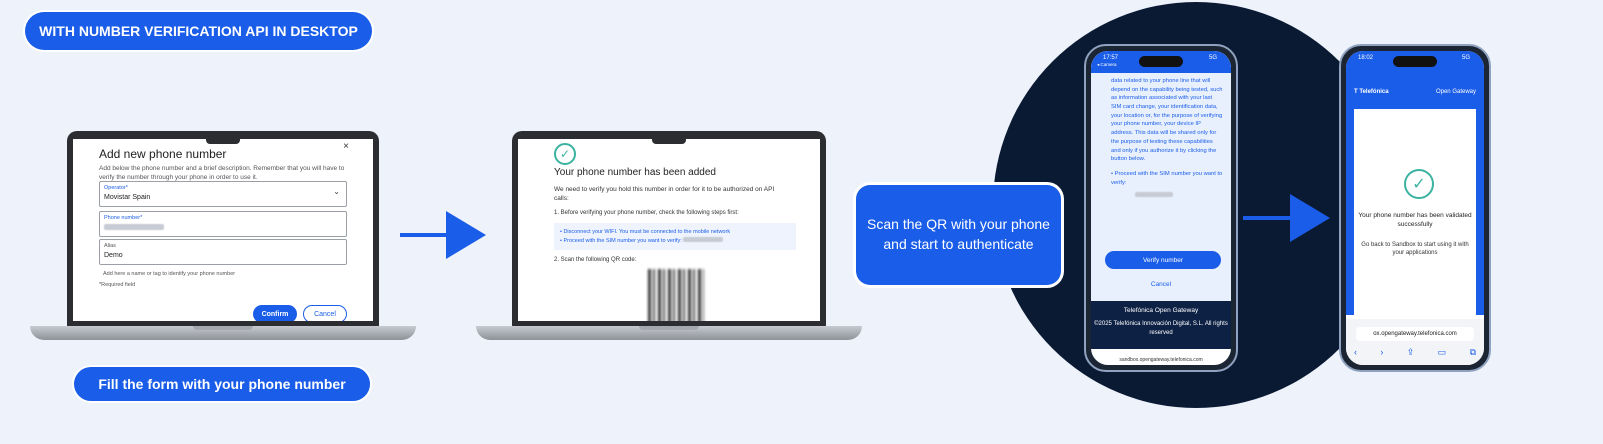  What do you see at coordinates (223, 252) in the screenshot?
I see `alias-field: Alias Demo` at bounding box center [223, 252].